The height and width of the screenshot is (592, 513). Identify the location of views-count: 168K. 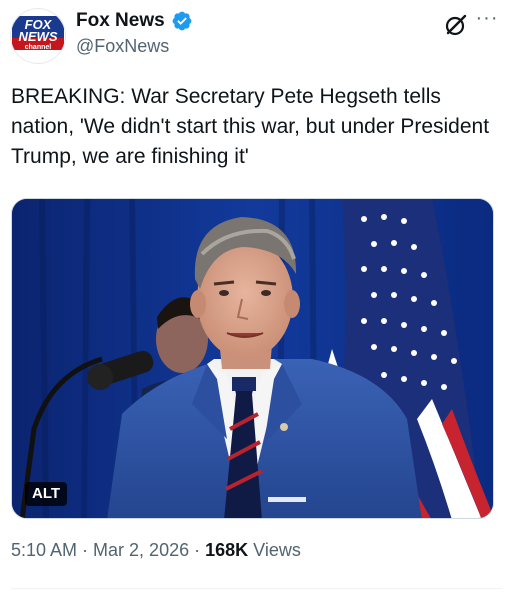
(227, 550).